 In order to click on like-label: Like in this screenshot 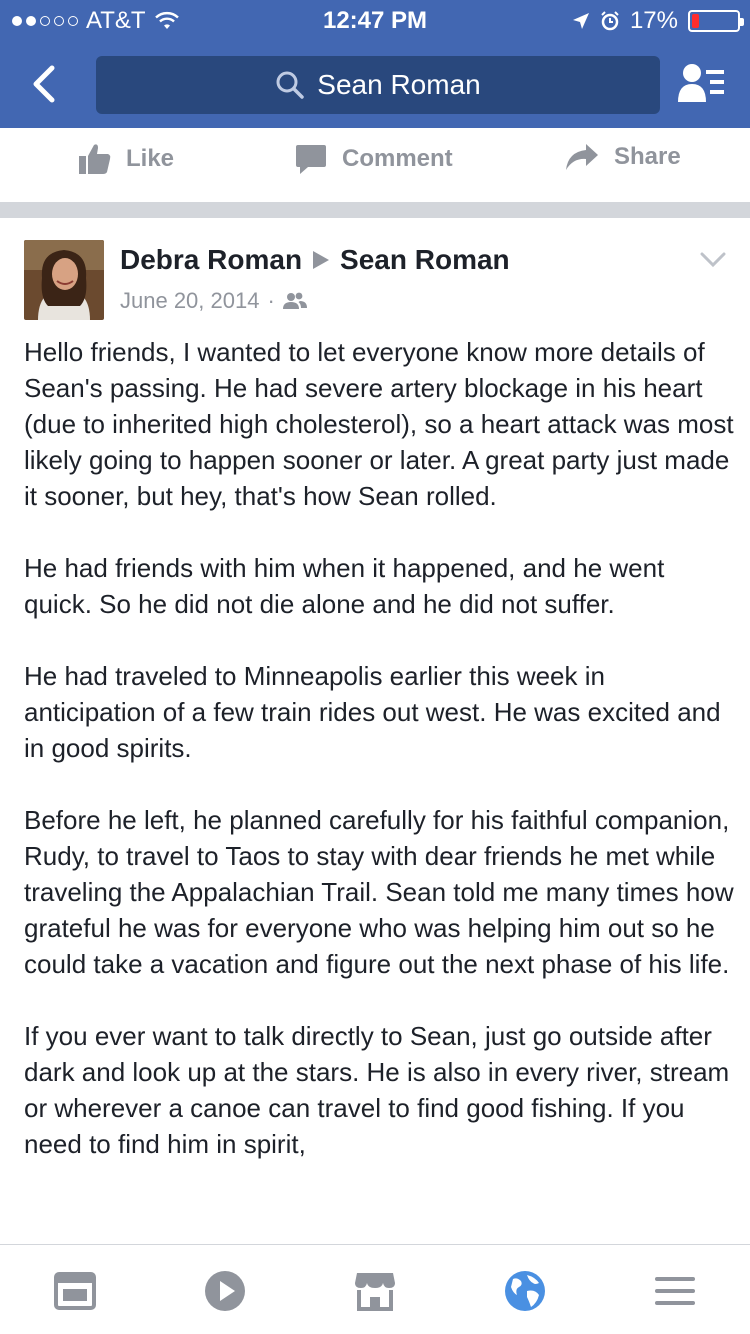, I will do `click(150, 158)`.